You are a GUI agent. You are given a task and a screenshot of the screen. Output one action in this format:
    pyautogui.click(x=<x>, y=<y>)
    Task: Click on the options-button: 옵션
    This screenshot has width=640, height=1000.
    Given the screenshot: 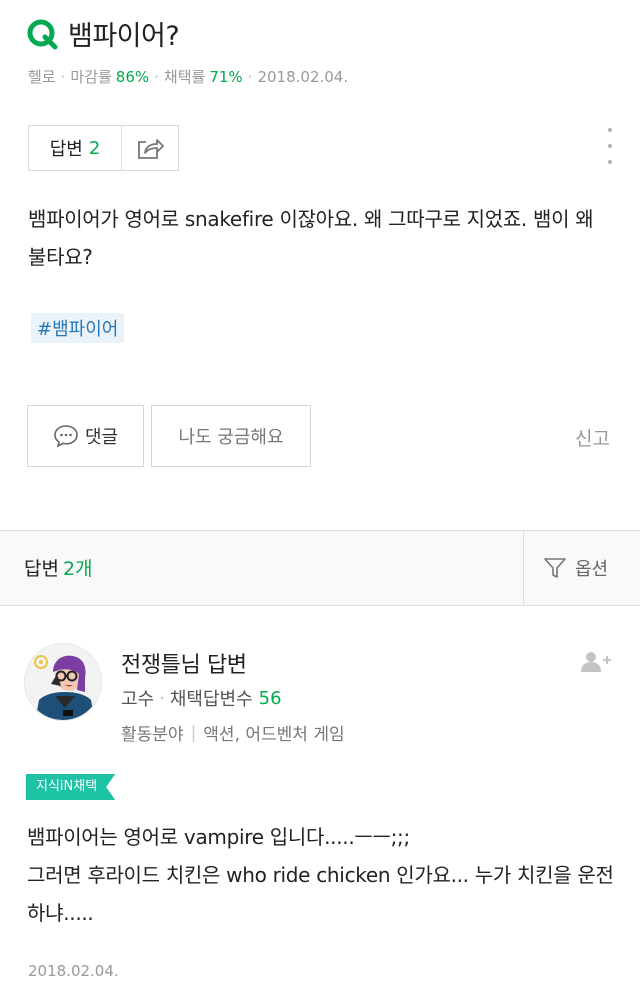 What is the action you would take?
    pyautogui.click(x=575, y=568)
    